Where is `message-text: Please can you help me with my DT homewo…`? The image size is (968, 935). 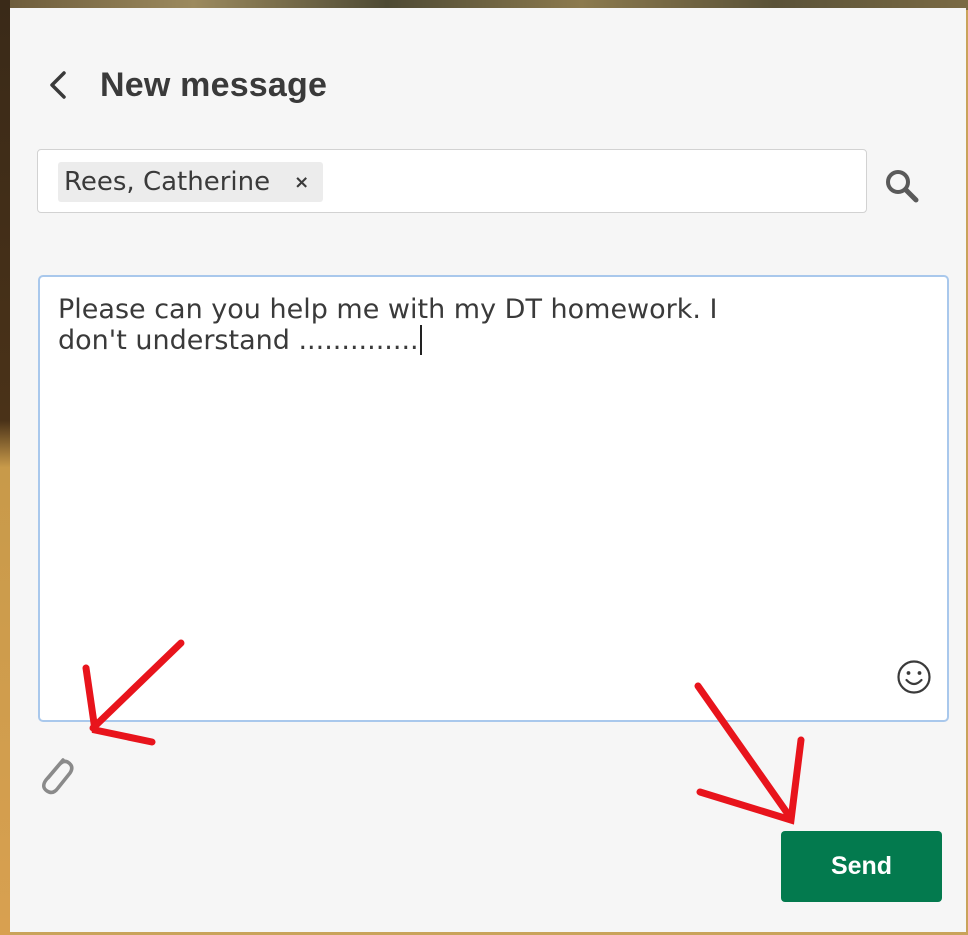 message-text: Please can you help me with my DT homewo… is located at coordinates (438, 325).